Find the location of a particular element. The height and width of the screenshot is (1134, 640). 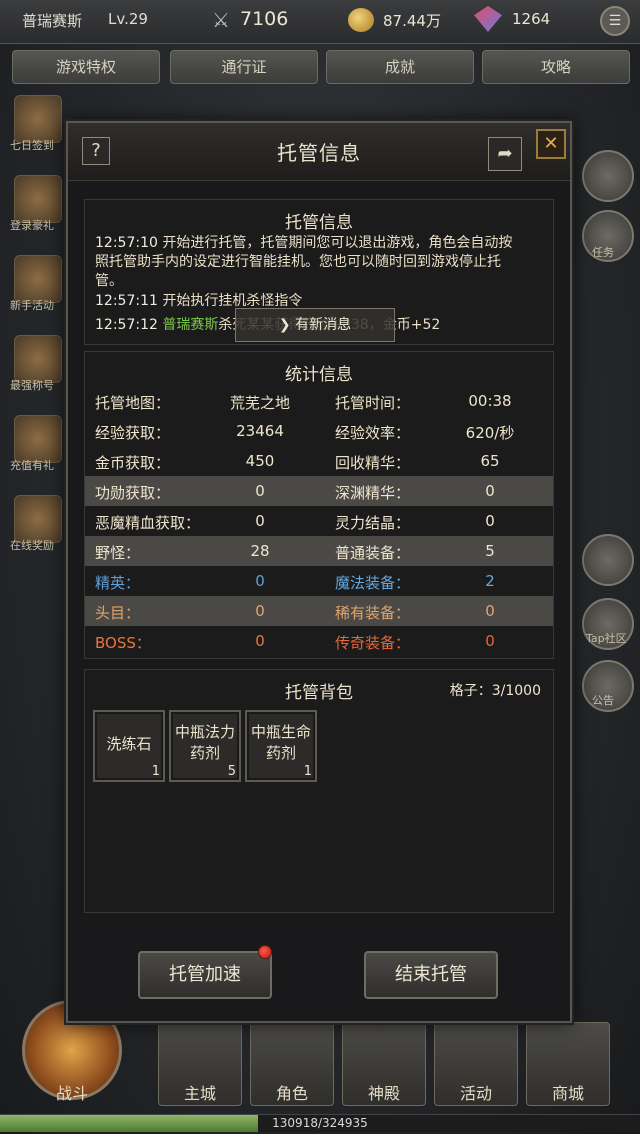

bag-item-name: 洗练石 is located at coordinates (129, 744).